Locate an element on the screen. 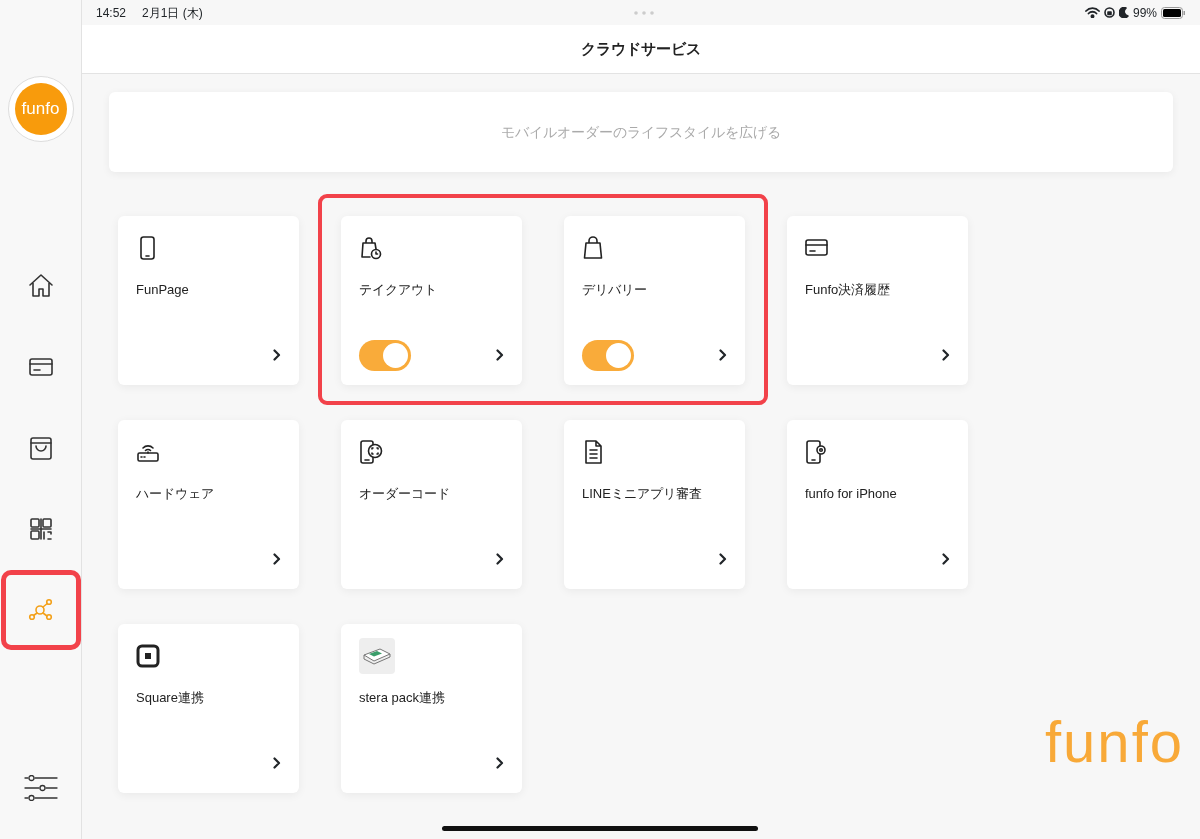  settings-sliders-icon is located at coordinates (40, 788).